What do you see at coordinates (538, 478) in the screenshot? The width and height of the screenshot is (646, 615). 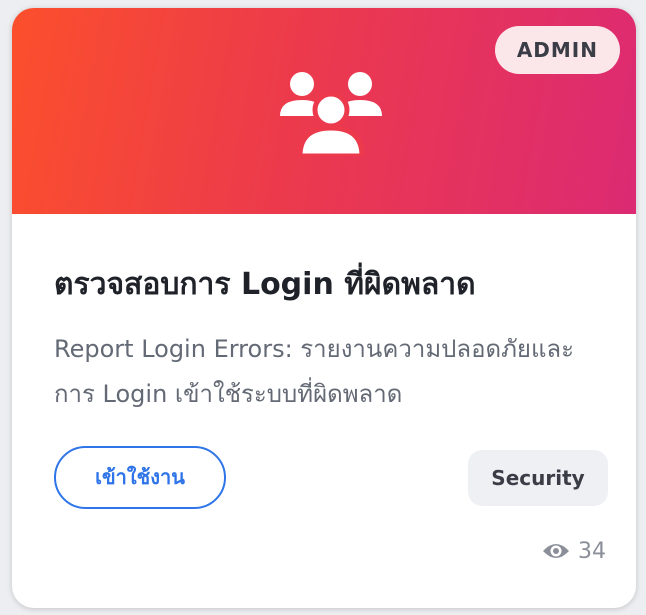 I see `category-tag: Security` at bounding box center [538, 478].